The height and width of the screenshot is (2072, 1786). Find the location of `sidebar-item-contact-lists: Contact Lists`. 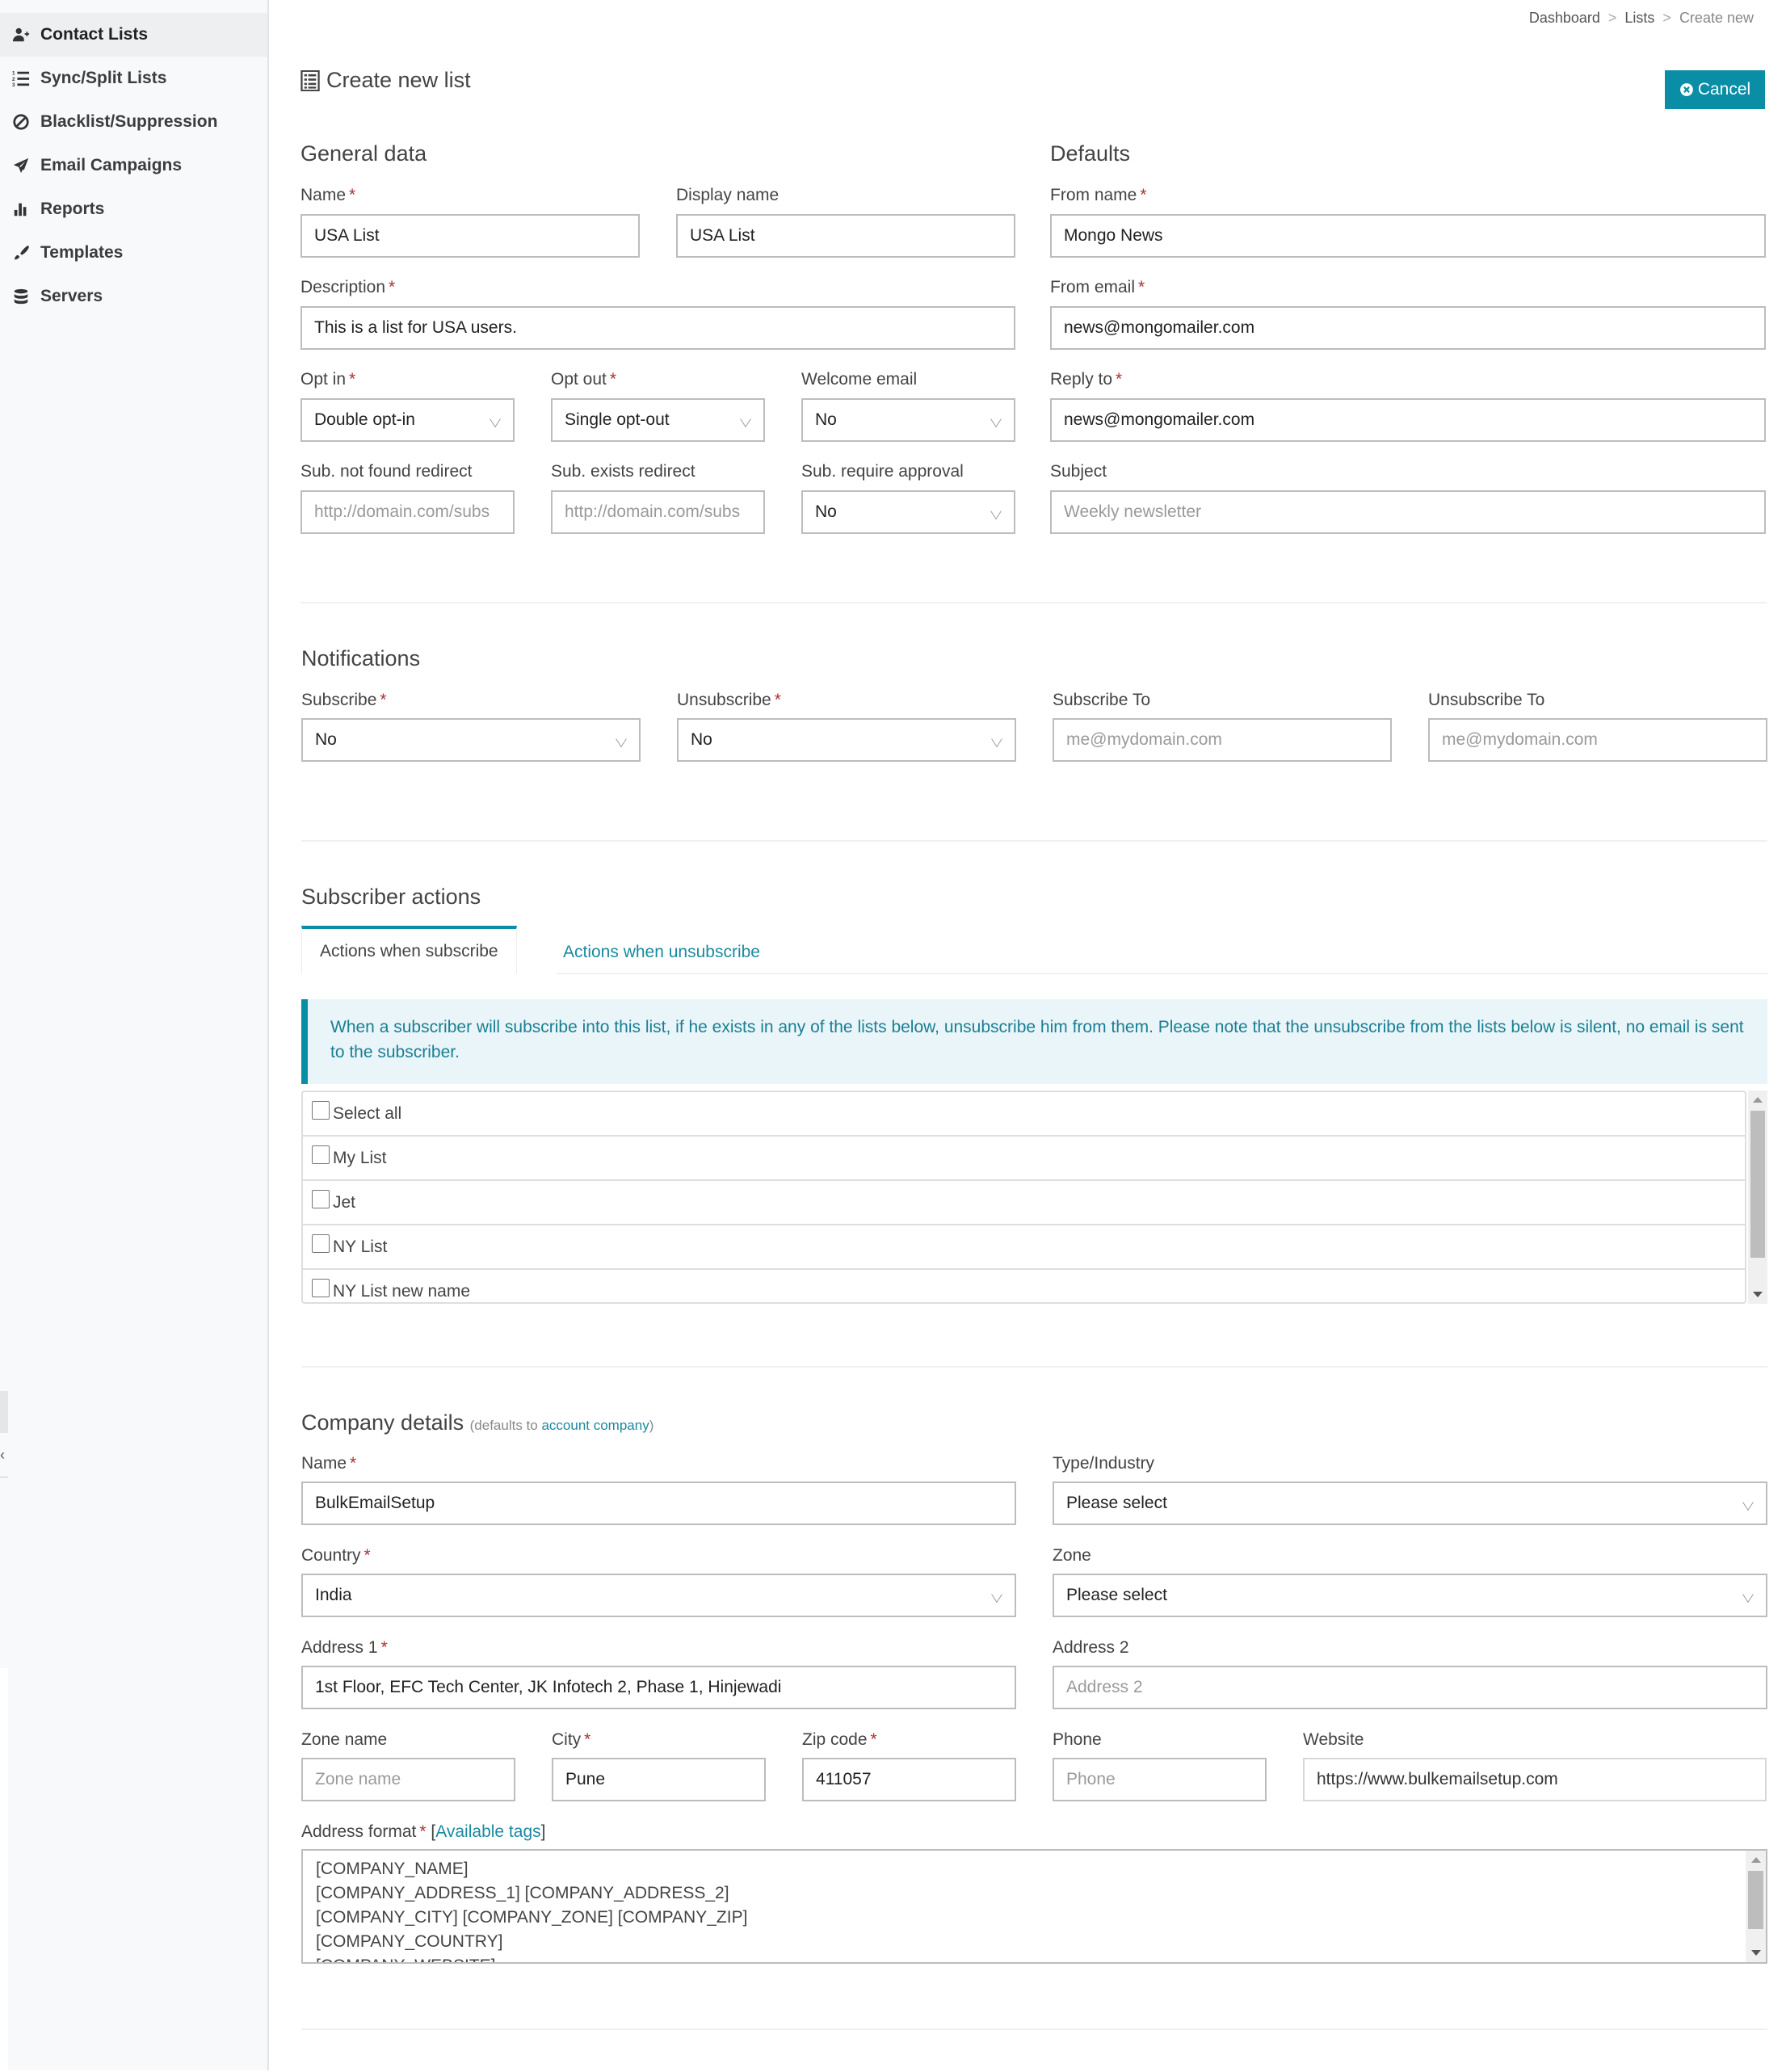

sidebar-item-contact-lists: Contact Lists is located at coordinates (133, 35).